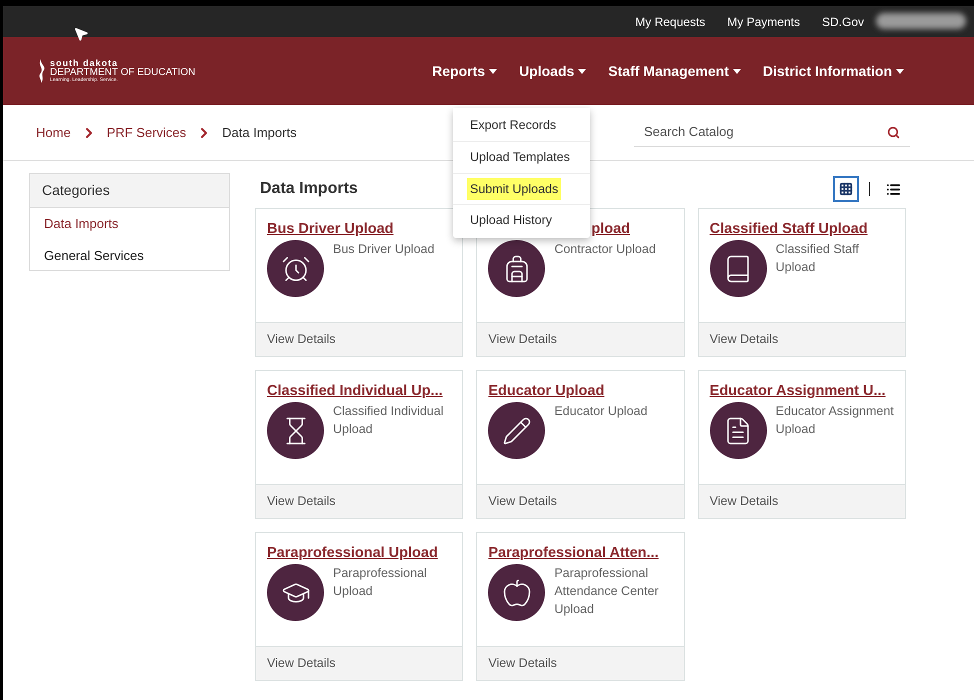  Describe the element at coordinates (546, 391) in the screenshot. I see `card-title-link: Educator Upload` at that location.